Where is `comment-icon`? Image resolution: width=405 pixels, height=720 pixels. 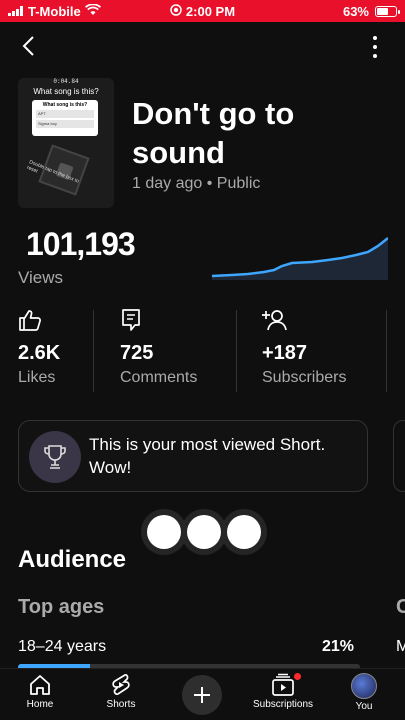 comment-icon is located at coordinates (158, 320).